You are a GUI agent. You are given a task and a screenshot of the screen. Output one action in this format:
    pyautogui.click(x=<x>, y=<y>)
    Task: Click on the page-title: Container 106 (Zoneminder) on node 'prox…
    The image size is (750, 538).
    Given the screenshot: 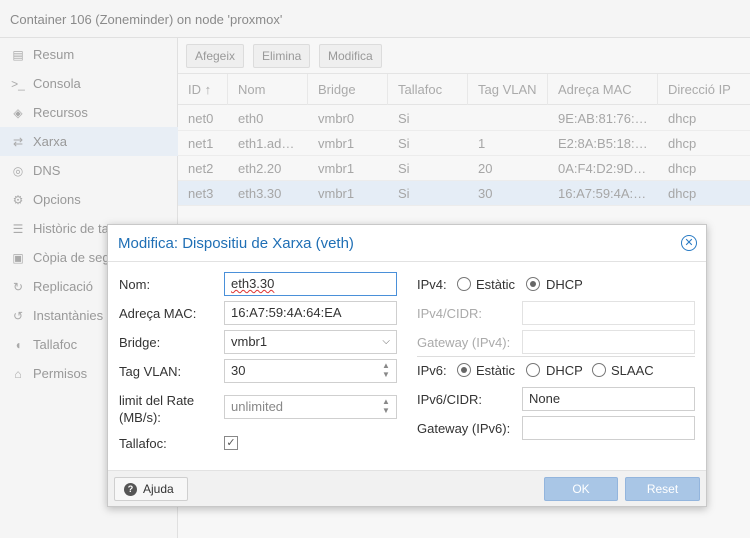 What is the action you would take?
    pyautogui.click(x=146, y=19)
    